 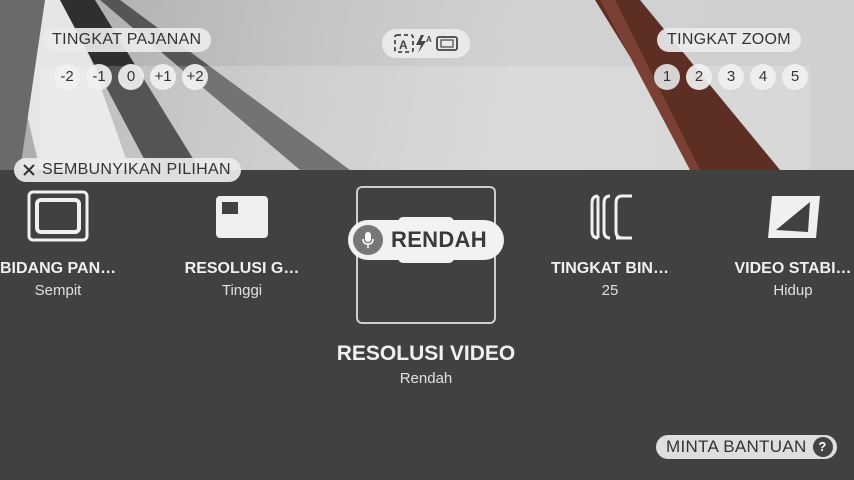 I want to click on setting-tile-photo-resolution: RESOLUSI G… Tinggi, so click(x=242, y=250).